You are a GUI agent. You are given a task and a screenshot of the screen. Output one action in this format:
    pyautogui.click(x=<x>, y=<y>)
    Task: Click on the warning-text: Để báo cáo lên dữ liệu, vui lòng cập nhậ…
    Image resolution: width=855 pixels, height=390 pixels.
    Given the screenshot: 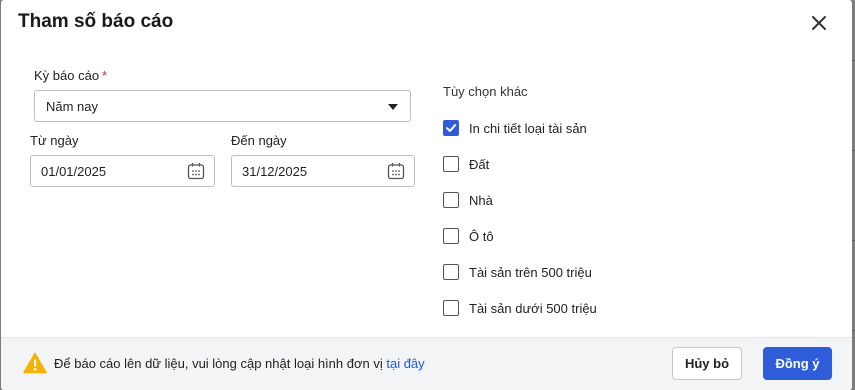 What is the action you would take?
    pyautogui.click(x=218, y=363)
    